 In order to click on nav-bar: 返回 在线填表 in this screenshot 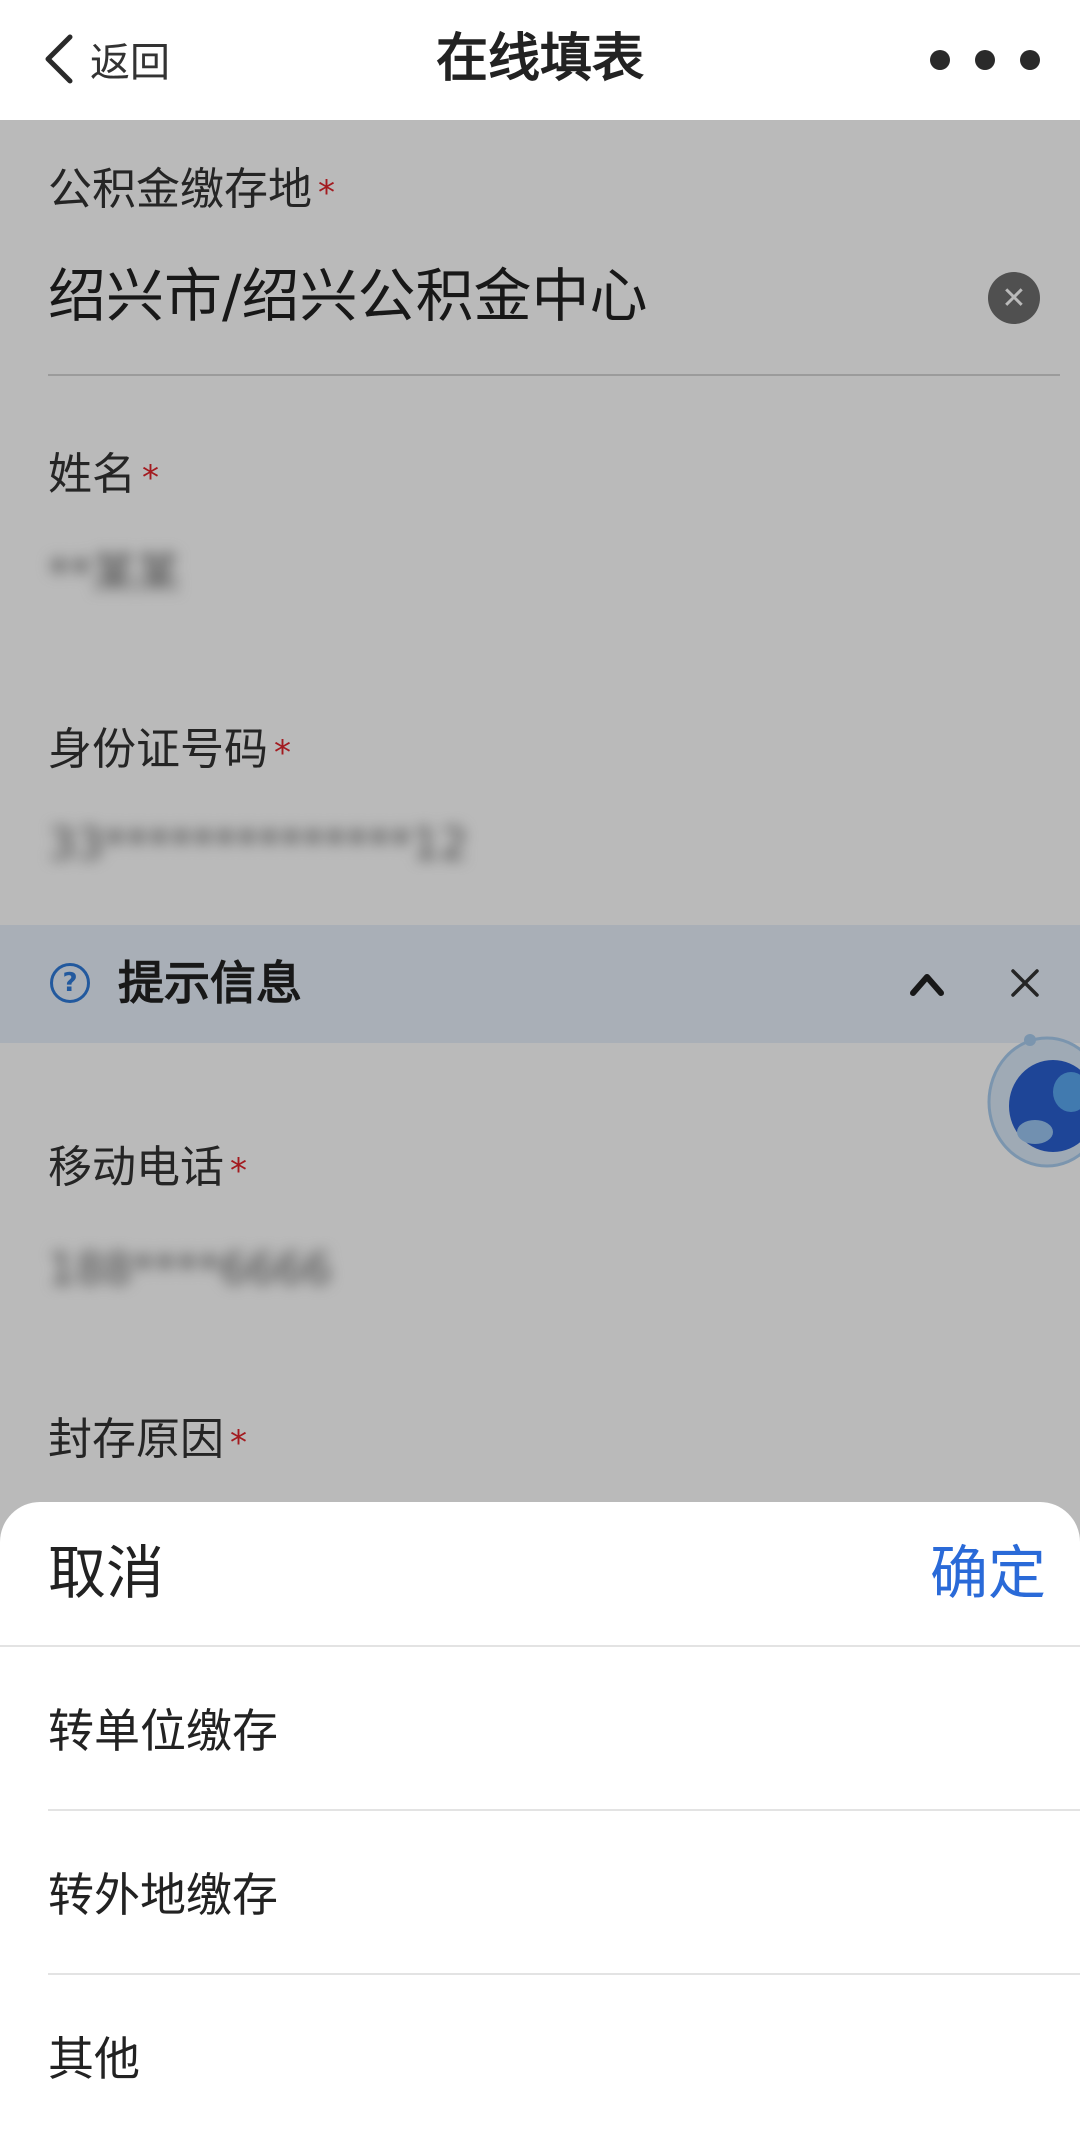, I will do `click(540, 60)`.